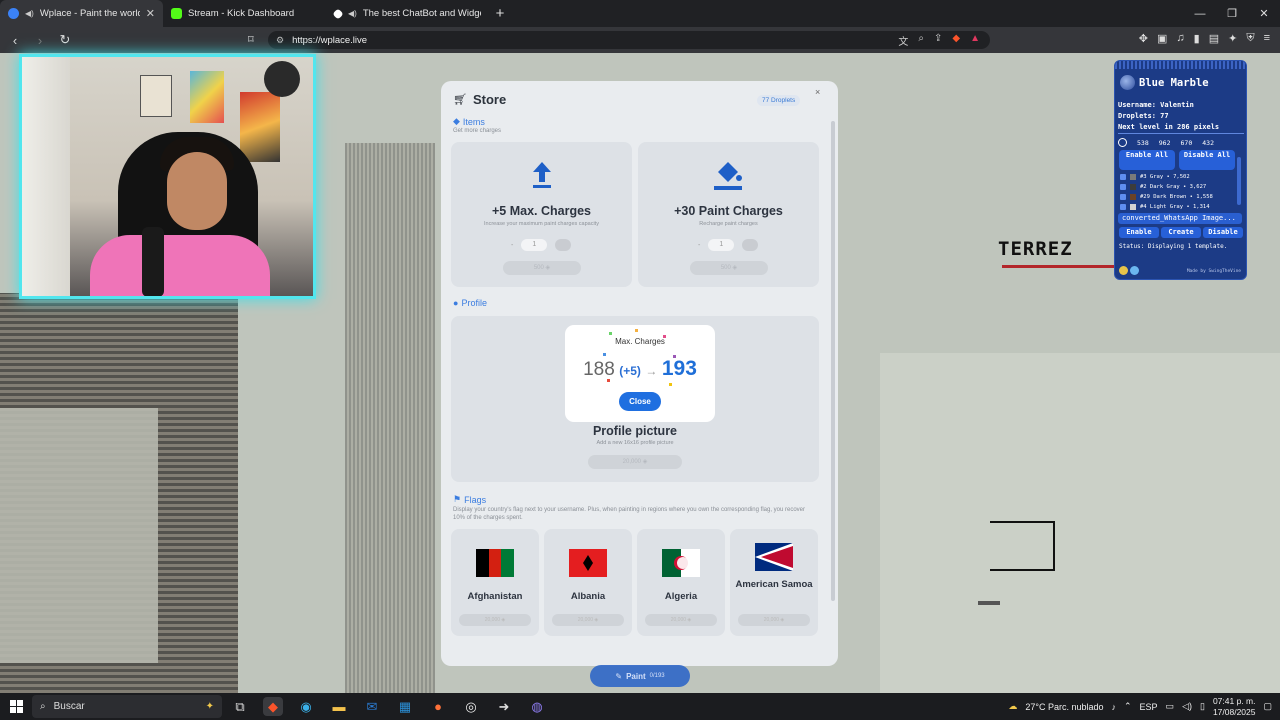  Describe the element at coordinates (1012, 706) in the screenshot. I see `weather-icon: ☁` at that location.